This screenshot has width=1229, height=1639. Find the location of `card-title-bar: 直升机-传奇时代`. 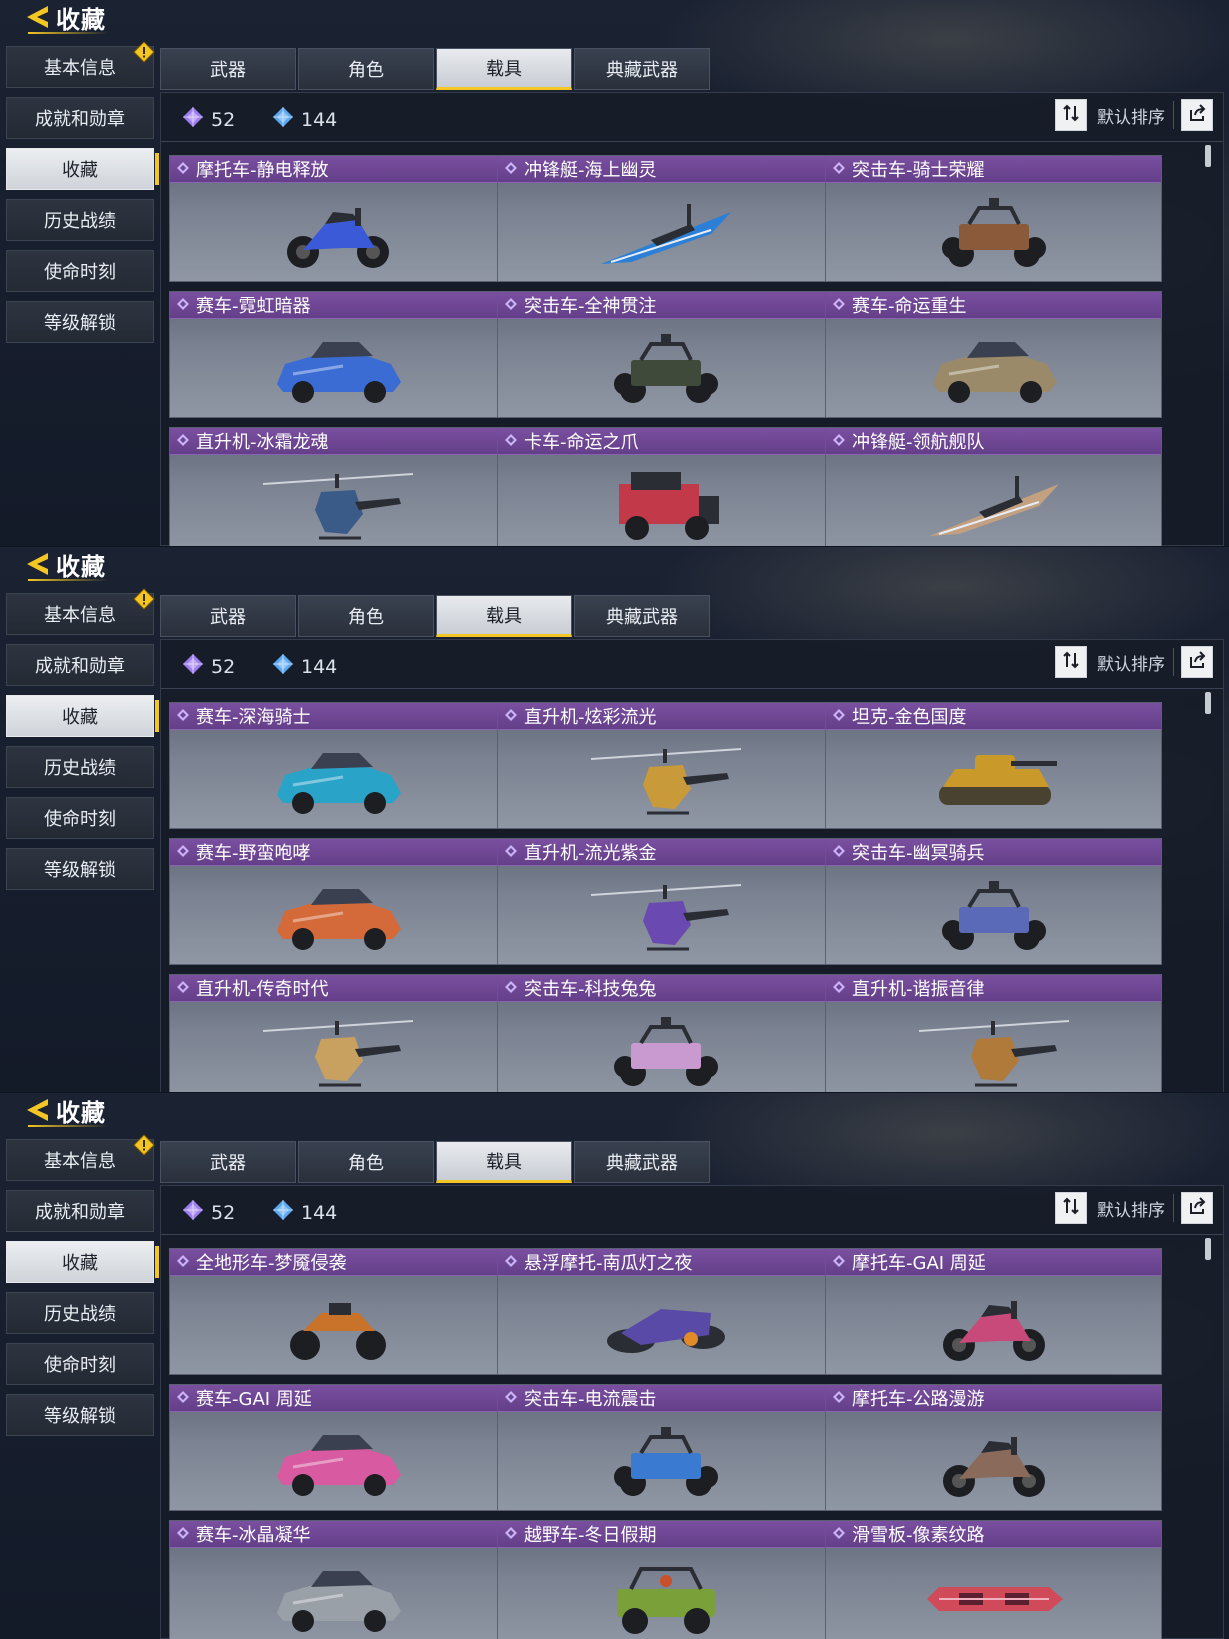

card-title-bar: 直升机-传奇时代 is located at coordinates (337, 988).